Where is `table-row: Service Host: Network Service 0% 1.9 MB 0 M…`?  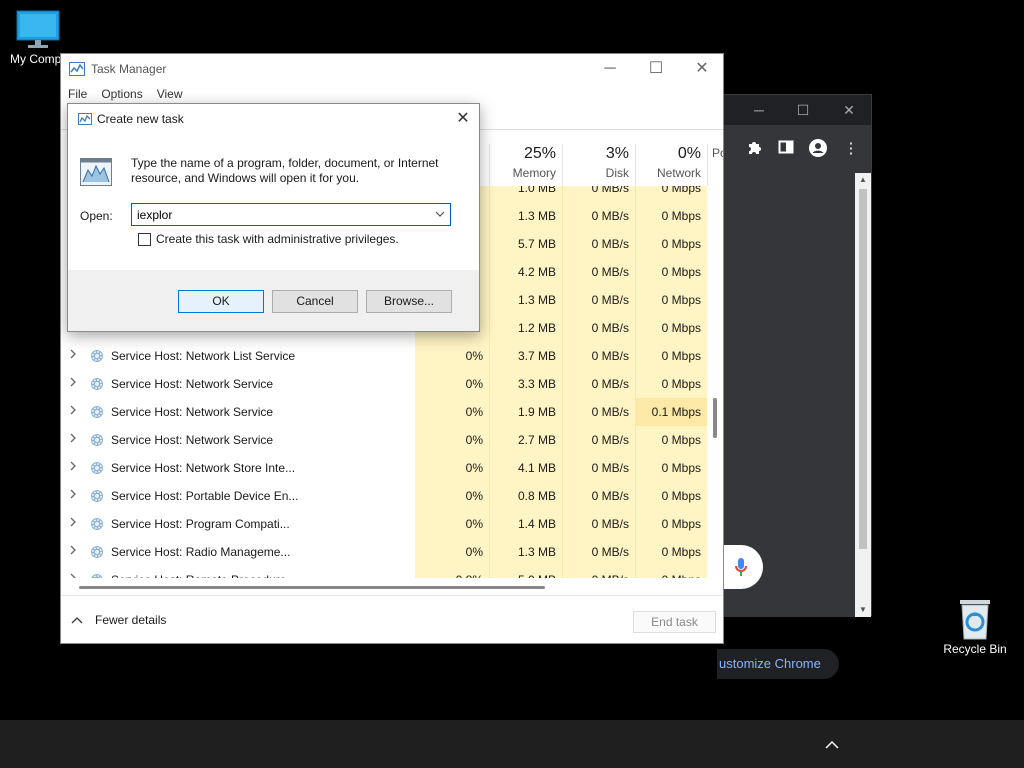 table-row: Service Host: Network Service 0% 1.9 MB 0 M… is located at coordinates (385, 412).